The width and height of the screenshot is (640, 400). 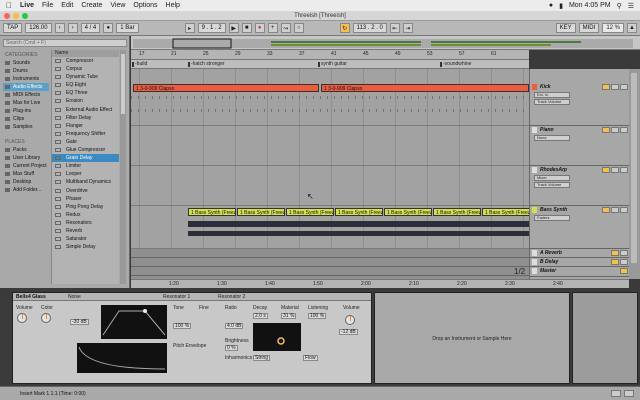 I want to click on browser-scrollbar, so click(x=123, y=167).